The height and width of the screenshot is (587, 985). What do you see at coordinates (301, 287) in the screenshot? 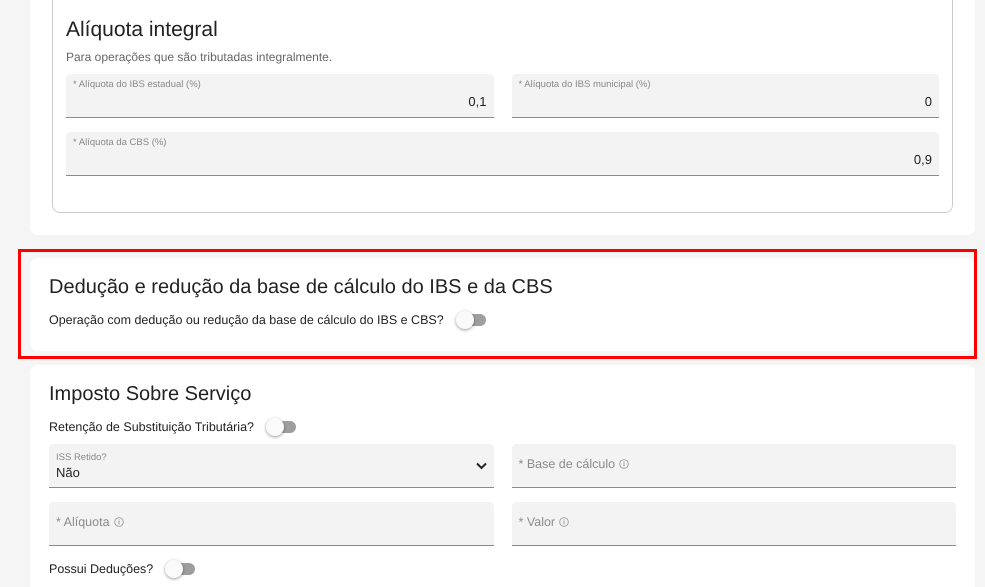
I see `section-title: Dedução e redução da base de cálculo do IBS e da CBS` at bounding box center [301, 287].